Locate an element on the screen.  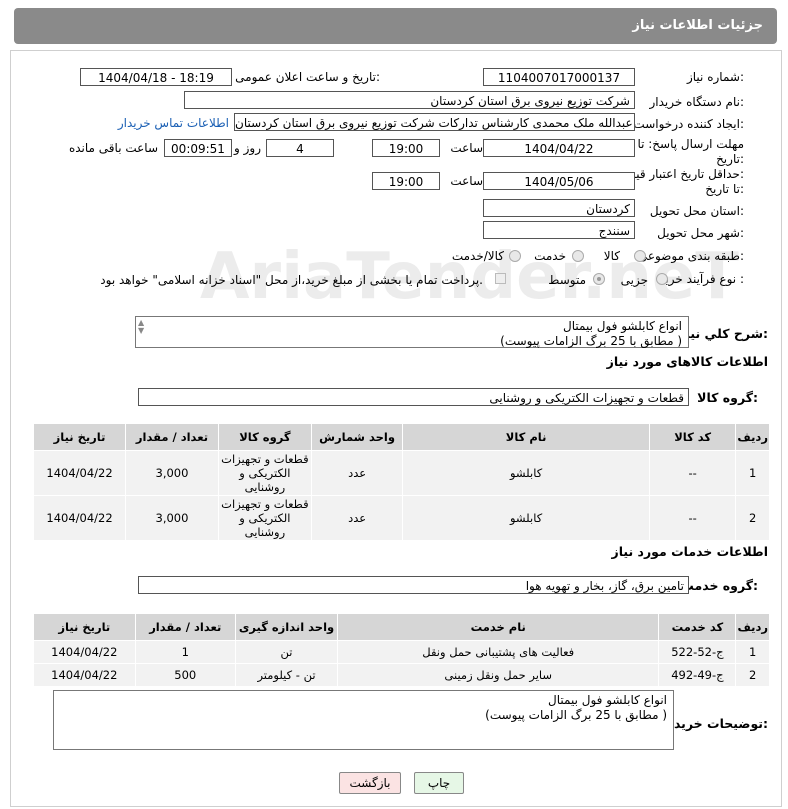
buyer-contact-link: اطلاعات تماس خریدار is located at coordinates (173, 123).